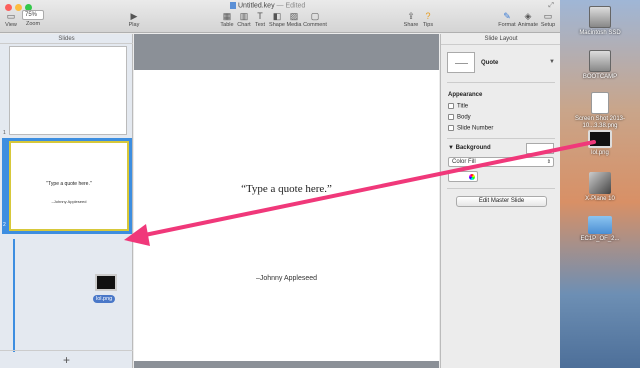 Image resolution: width=640 pixels, height=368 pixels. What do you see at coordinates (104, 299) in the screenshot?
I see `dragged-image-label: lol.png` at bounding box center [104, 299].